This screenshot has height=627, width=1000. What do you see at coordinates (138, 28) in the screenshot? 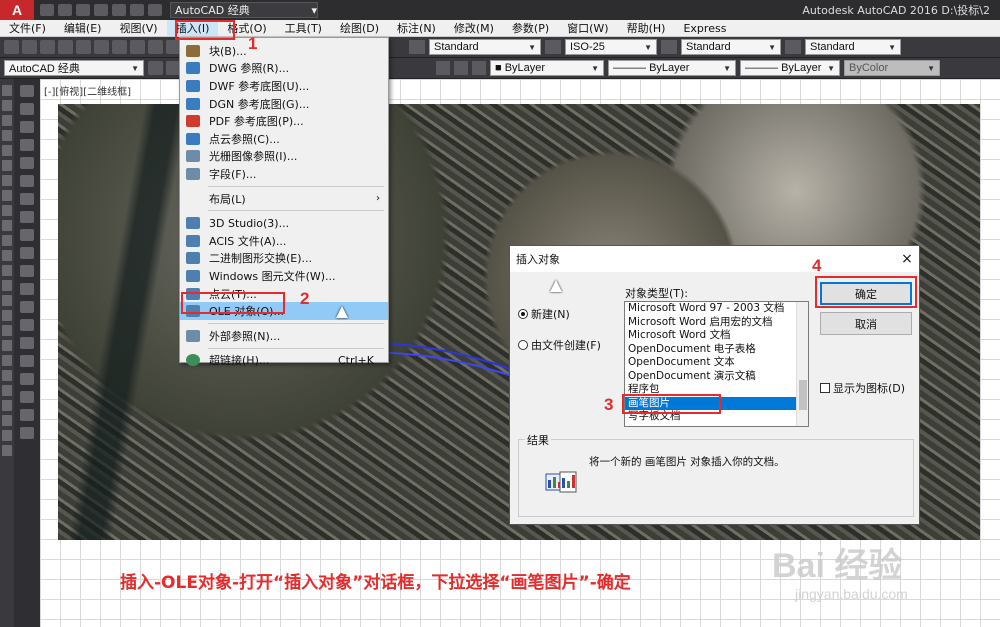
I see `menu-view: 视图(V)` at bounding box center [138, 28].